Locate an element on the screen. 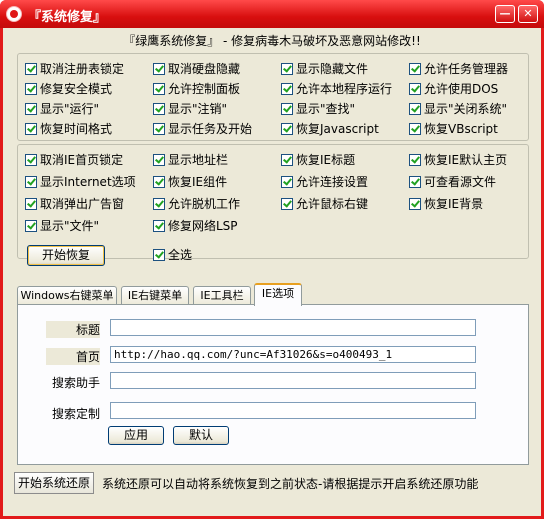  checkbox-label: 恢复时间格式 is located at coordinates (76, 129).